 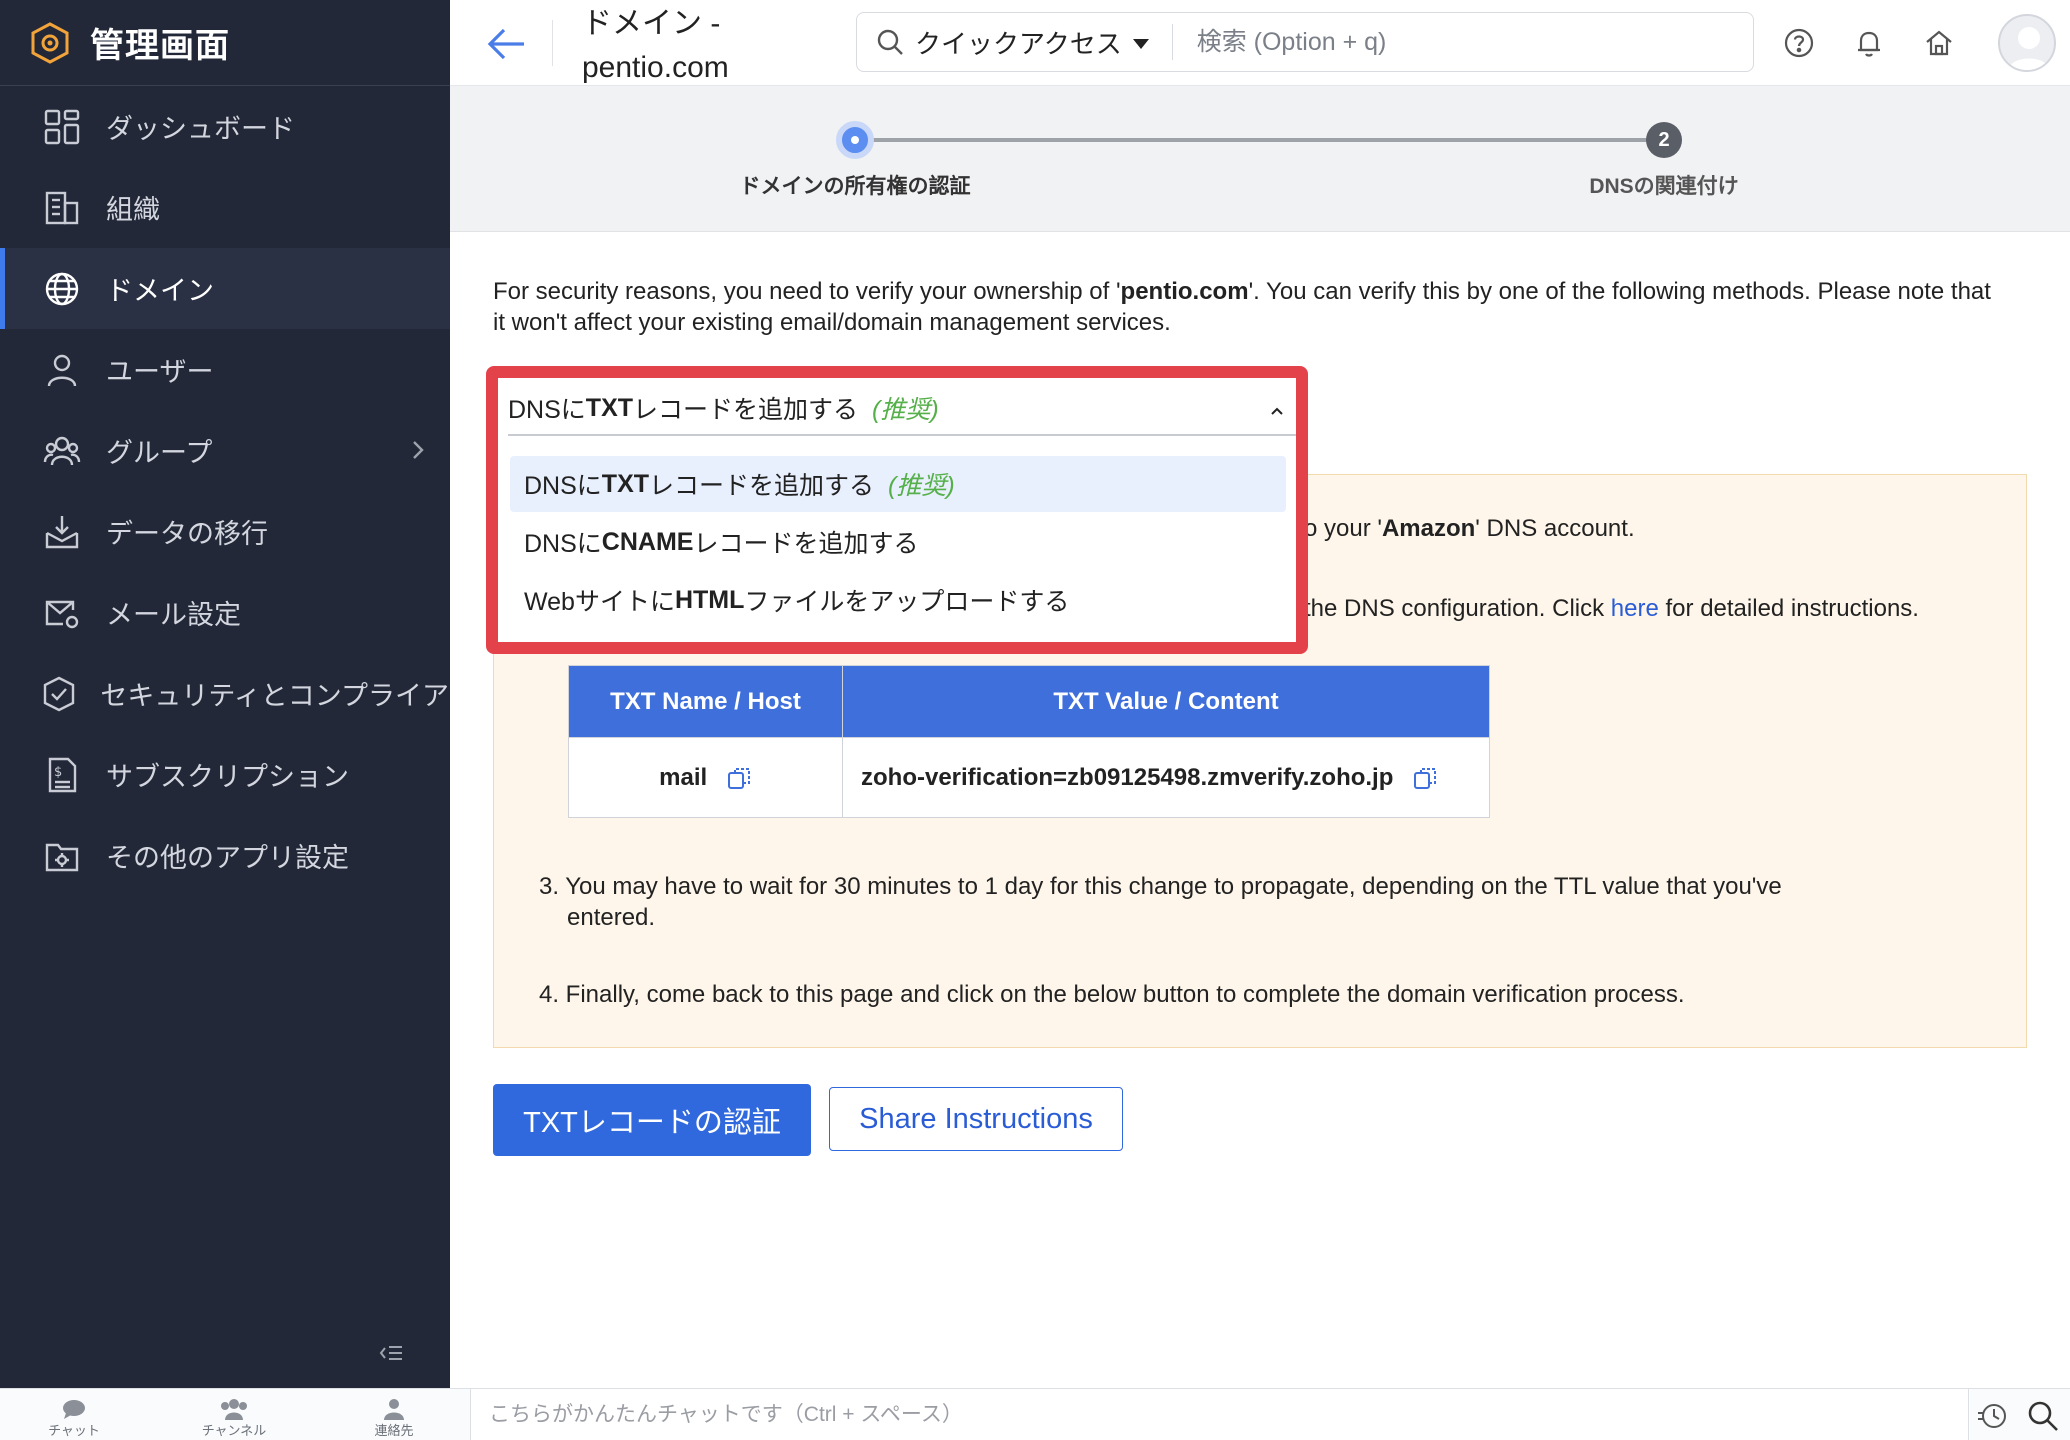 What do you see at coordinates (225, 450) in the screenshot?
I see `sidebar-item-groups: グループ` at bounding box center [225, 450].